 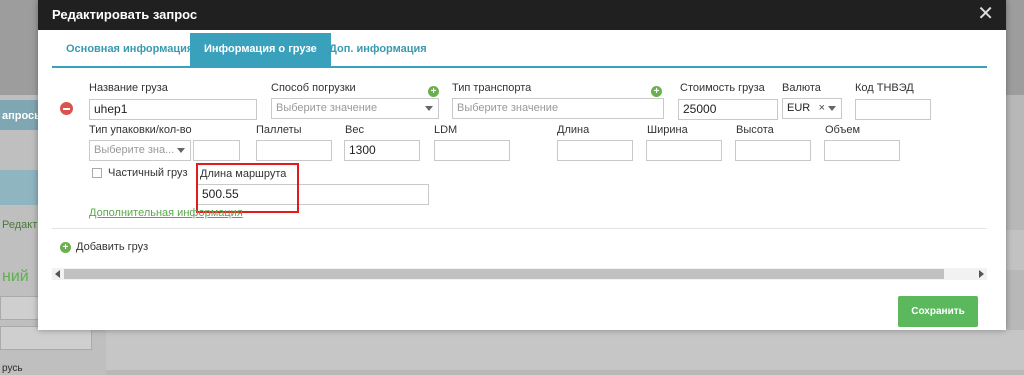 I want to click on partial-cargo-checkbox, so click(x=97, y=173).